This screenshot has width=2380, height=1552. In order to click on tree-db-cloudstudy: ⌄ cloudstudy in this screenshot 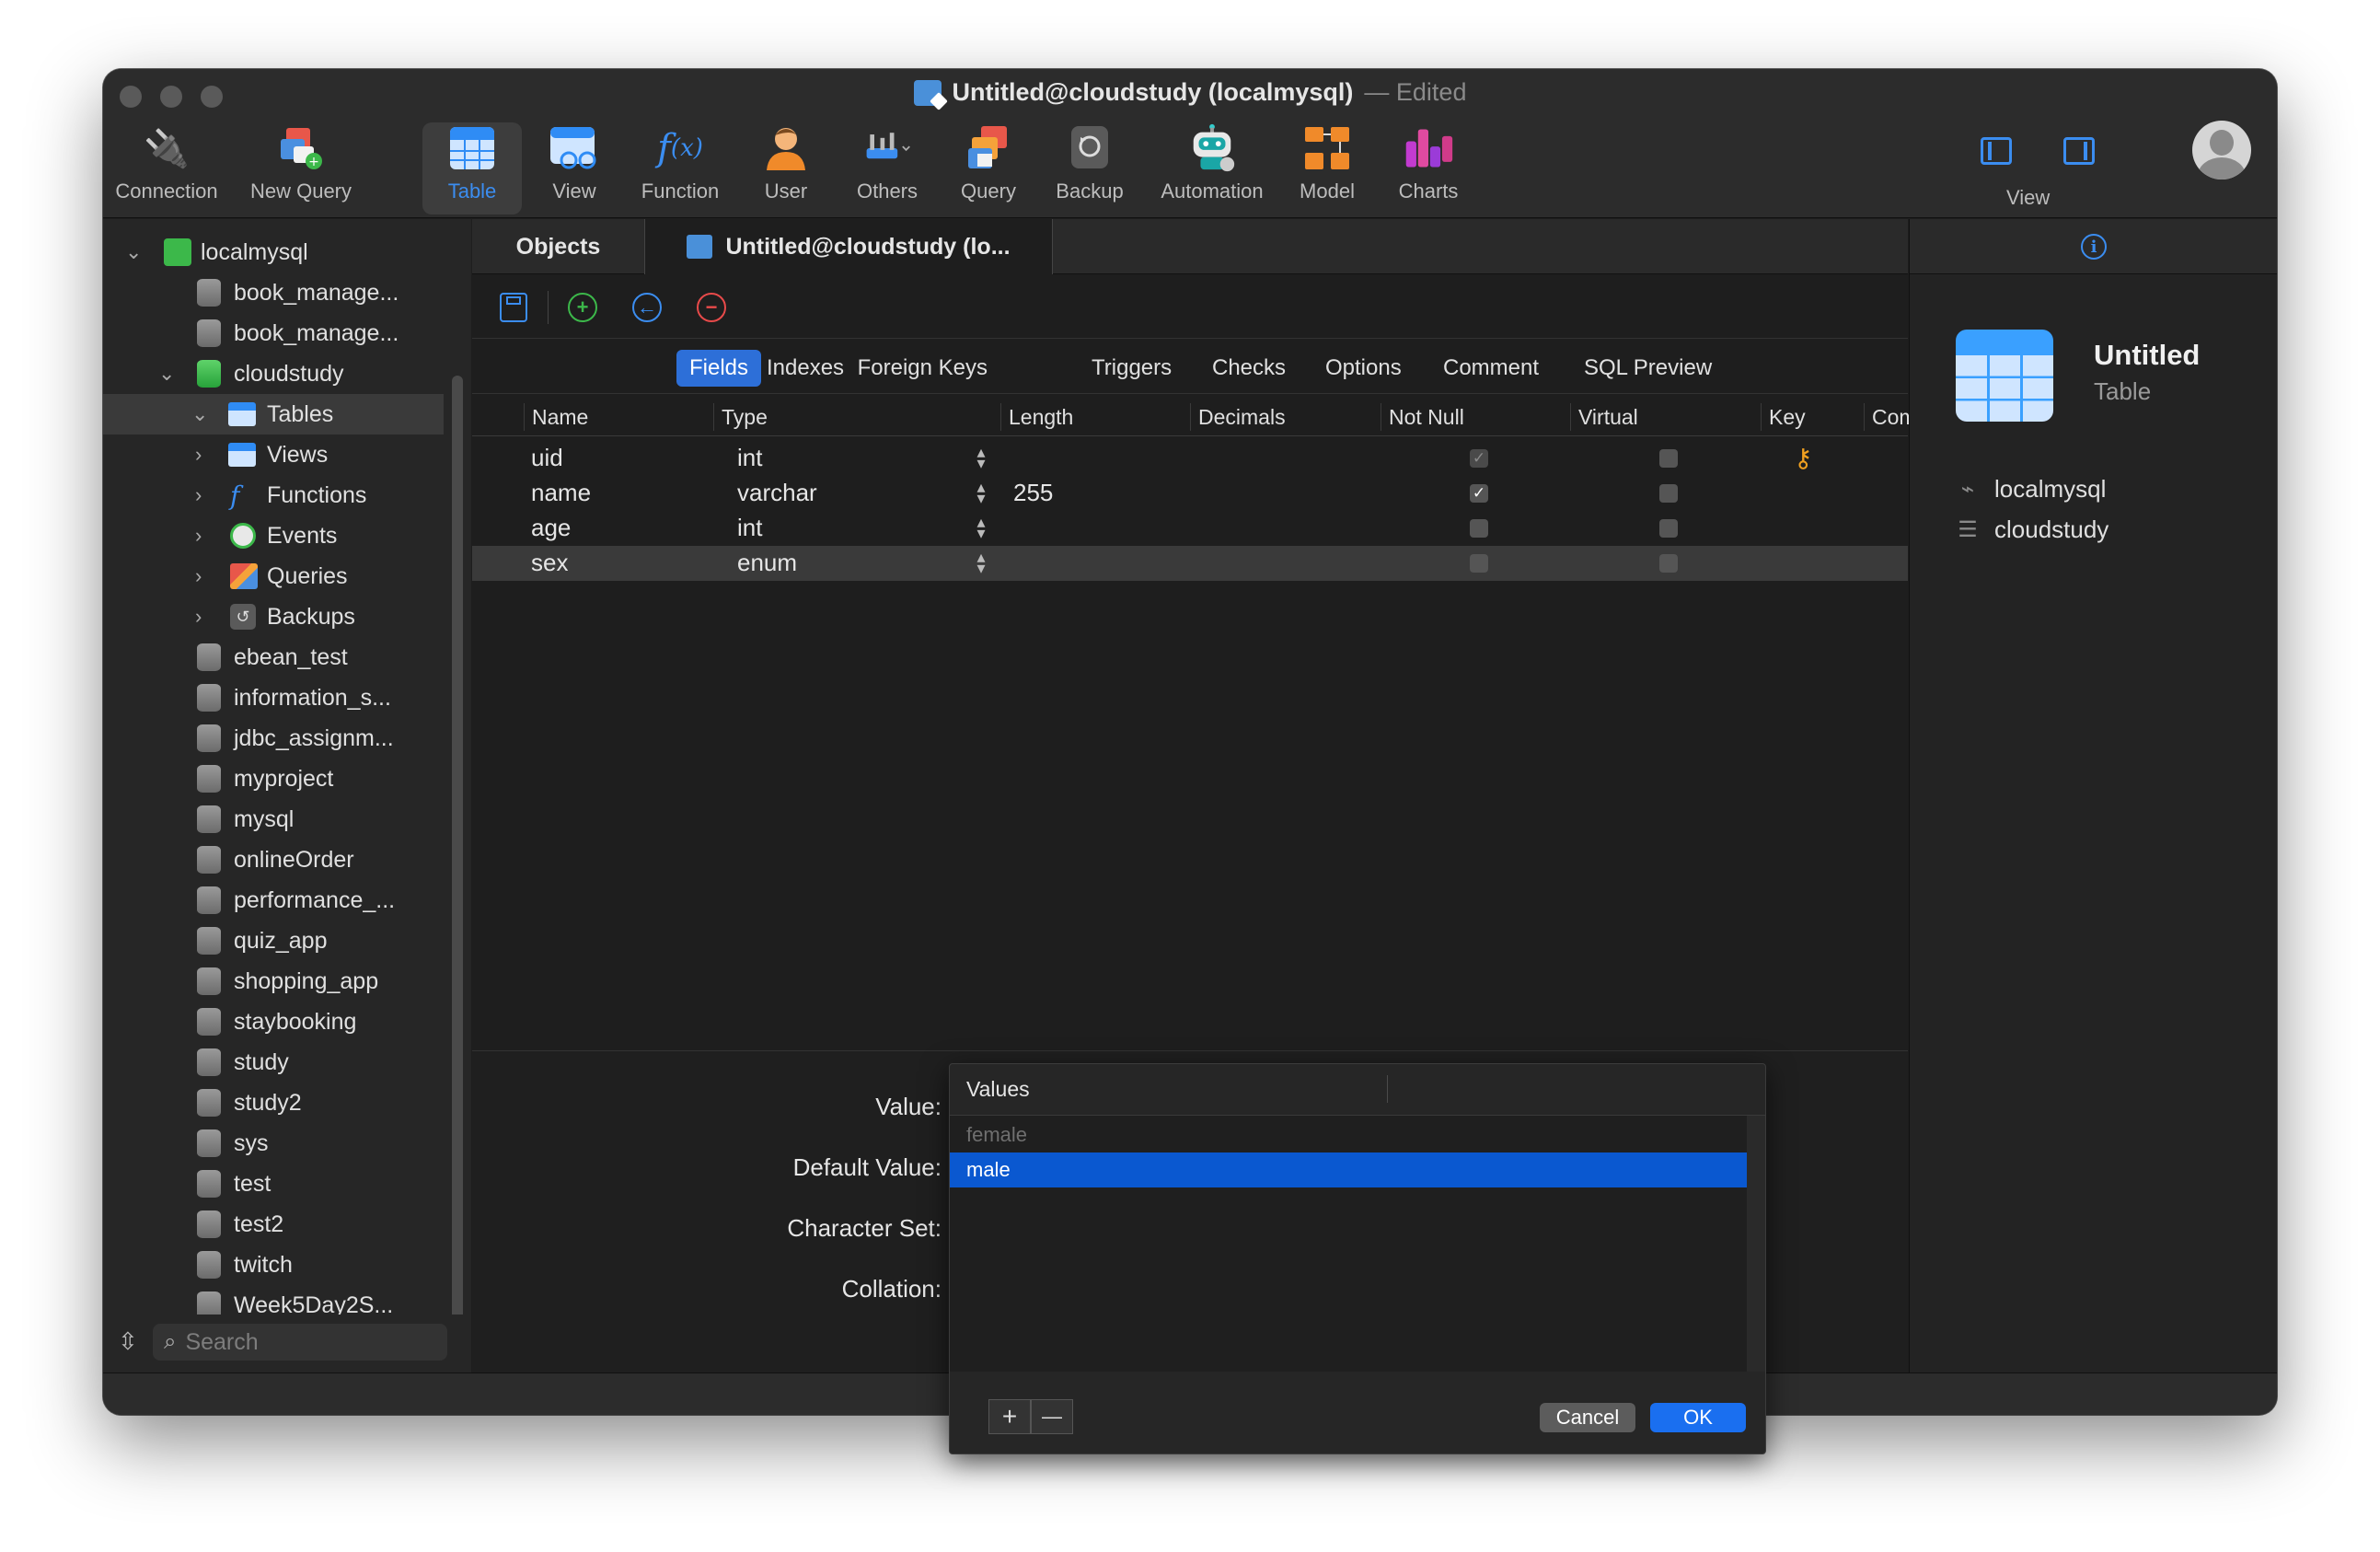, I will do `click(273, 373)`.